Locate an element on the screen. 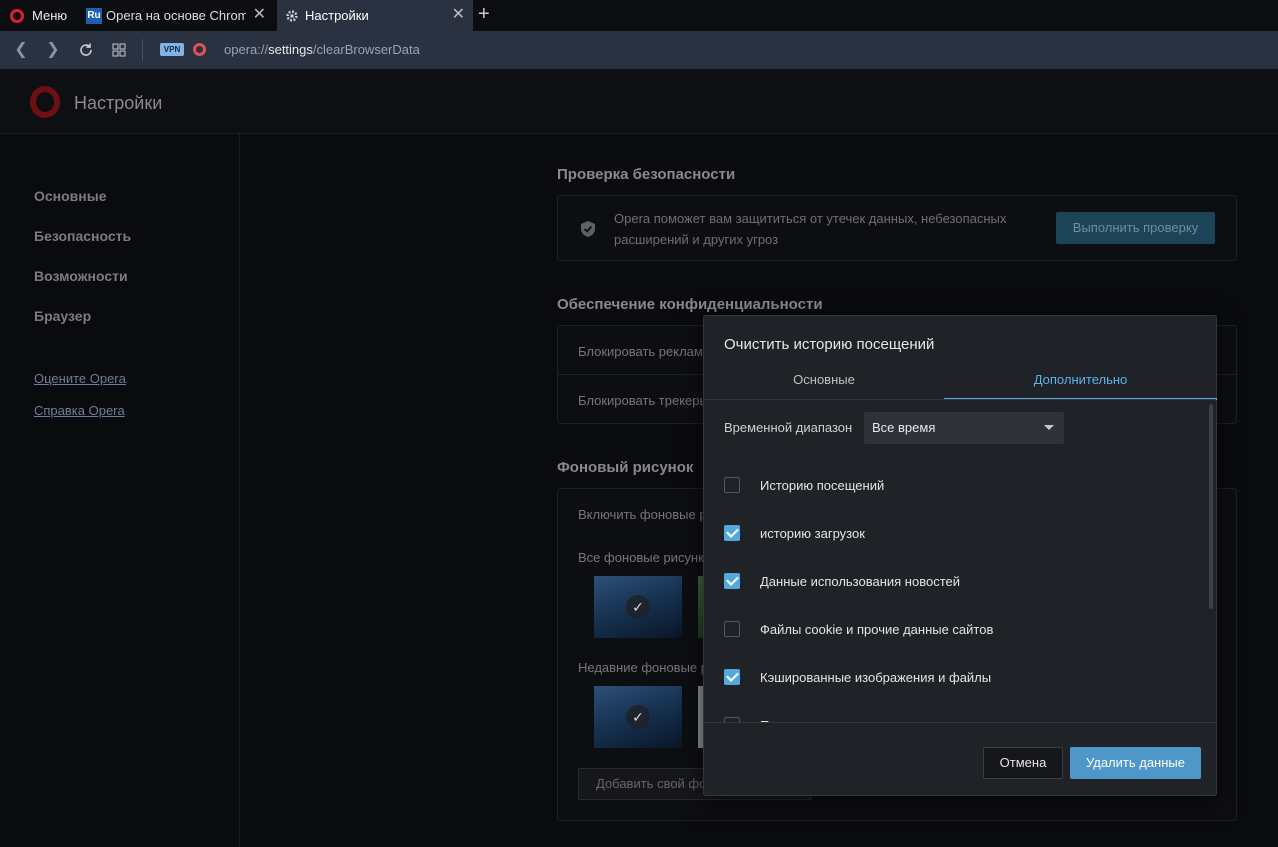 This screenshot has height=847, width=1278. block-ads-label: Блокировать рекламу is located at coordinates (644, 351).